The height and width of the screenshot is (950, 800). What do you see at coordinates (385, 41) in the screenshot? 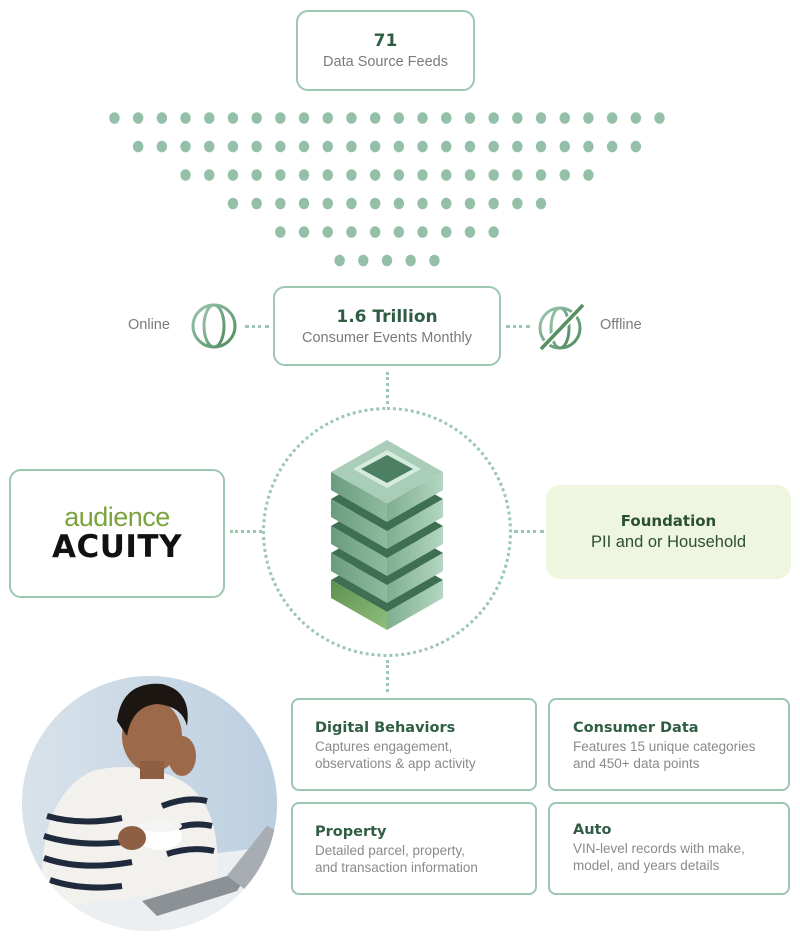
I see `data-source-count: 71` at bounding box center [385, 41].